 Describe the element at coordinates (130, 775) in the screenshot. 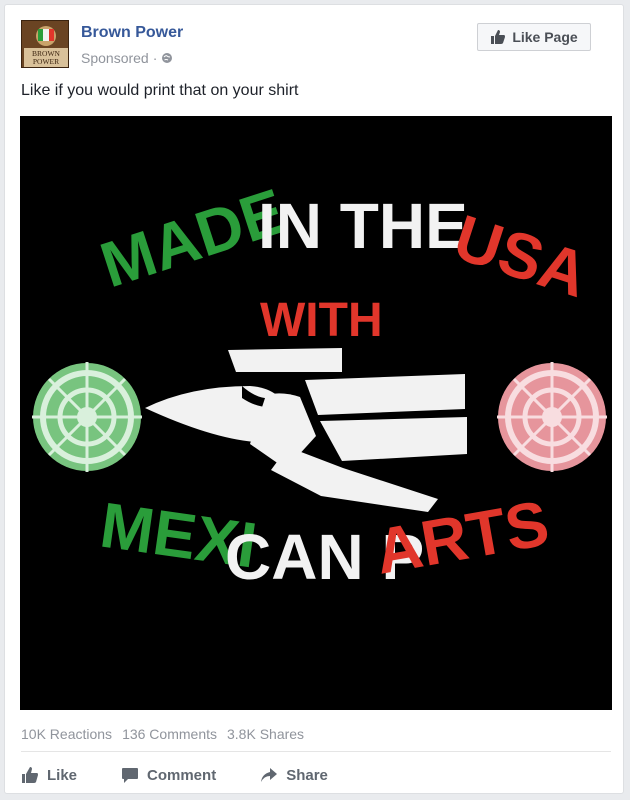

I see `comment-icon` at that location.